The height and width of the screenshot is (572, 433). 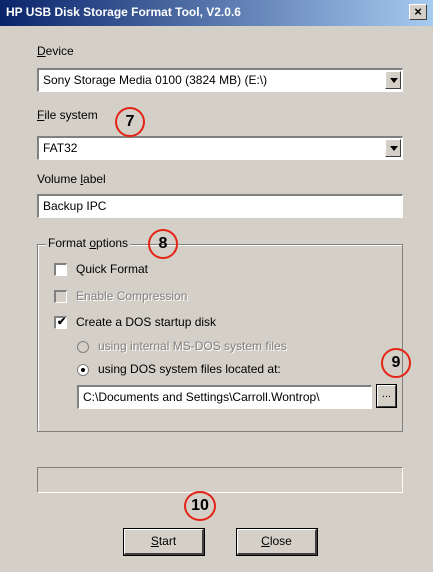 What do you see at coordinates (55, 51) in the screenshot?
I see `device-label: Device` at bounding box center [55, 51].